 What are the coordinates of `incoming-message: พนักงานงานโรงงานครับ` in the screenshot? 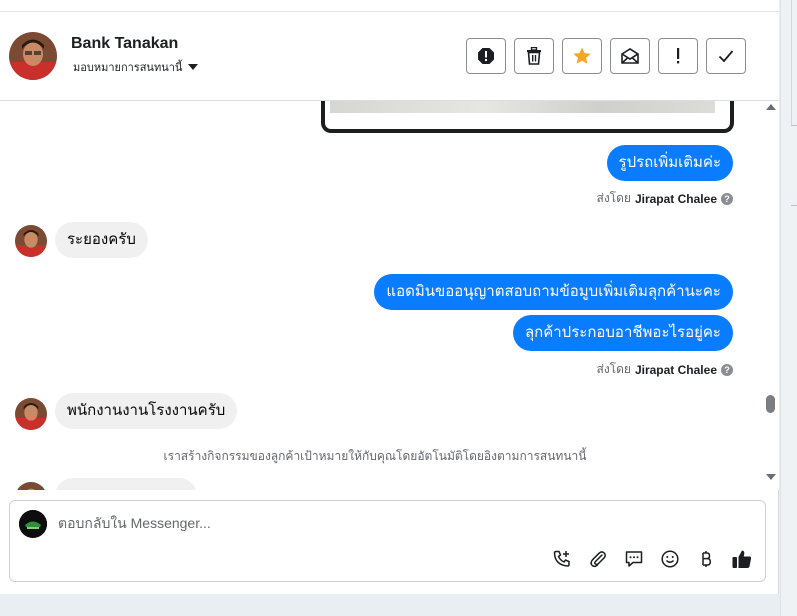 It's located at (146, 411).